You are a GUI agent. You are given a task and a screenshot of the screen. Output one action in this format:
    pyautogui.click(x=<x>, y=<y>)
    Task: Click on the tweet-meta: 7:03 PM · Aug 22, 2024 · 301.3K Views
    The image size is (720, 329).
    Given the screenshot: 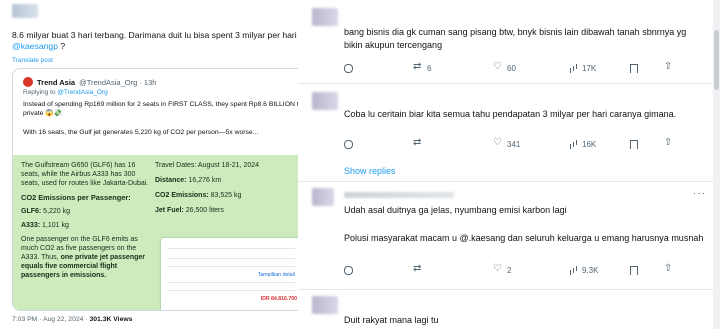 What is the action you would take?
    pyautogui.click(x=72, y=319)
    